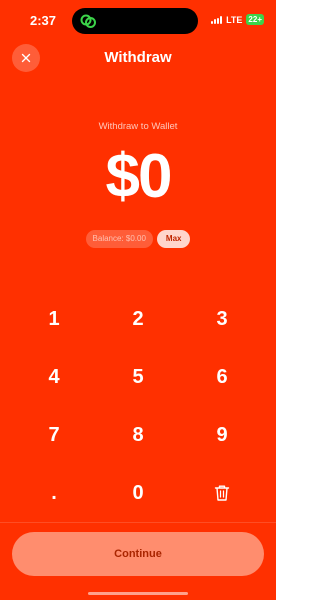 The width and height of the screenshot is (320, 600). I want to click on key-9: 9, so click(222, 435).